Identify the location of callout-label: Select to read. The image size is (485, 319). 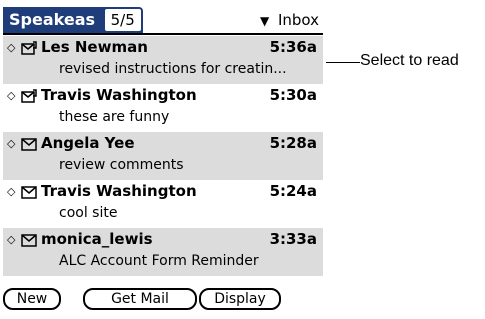
(409, 60).